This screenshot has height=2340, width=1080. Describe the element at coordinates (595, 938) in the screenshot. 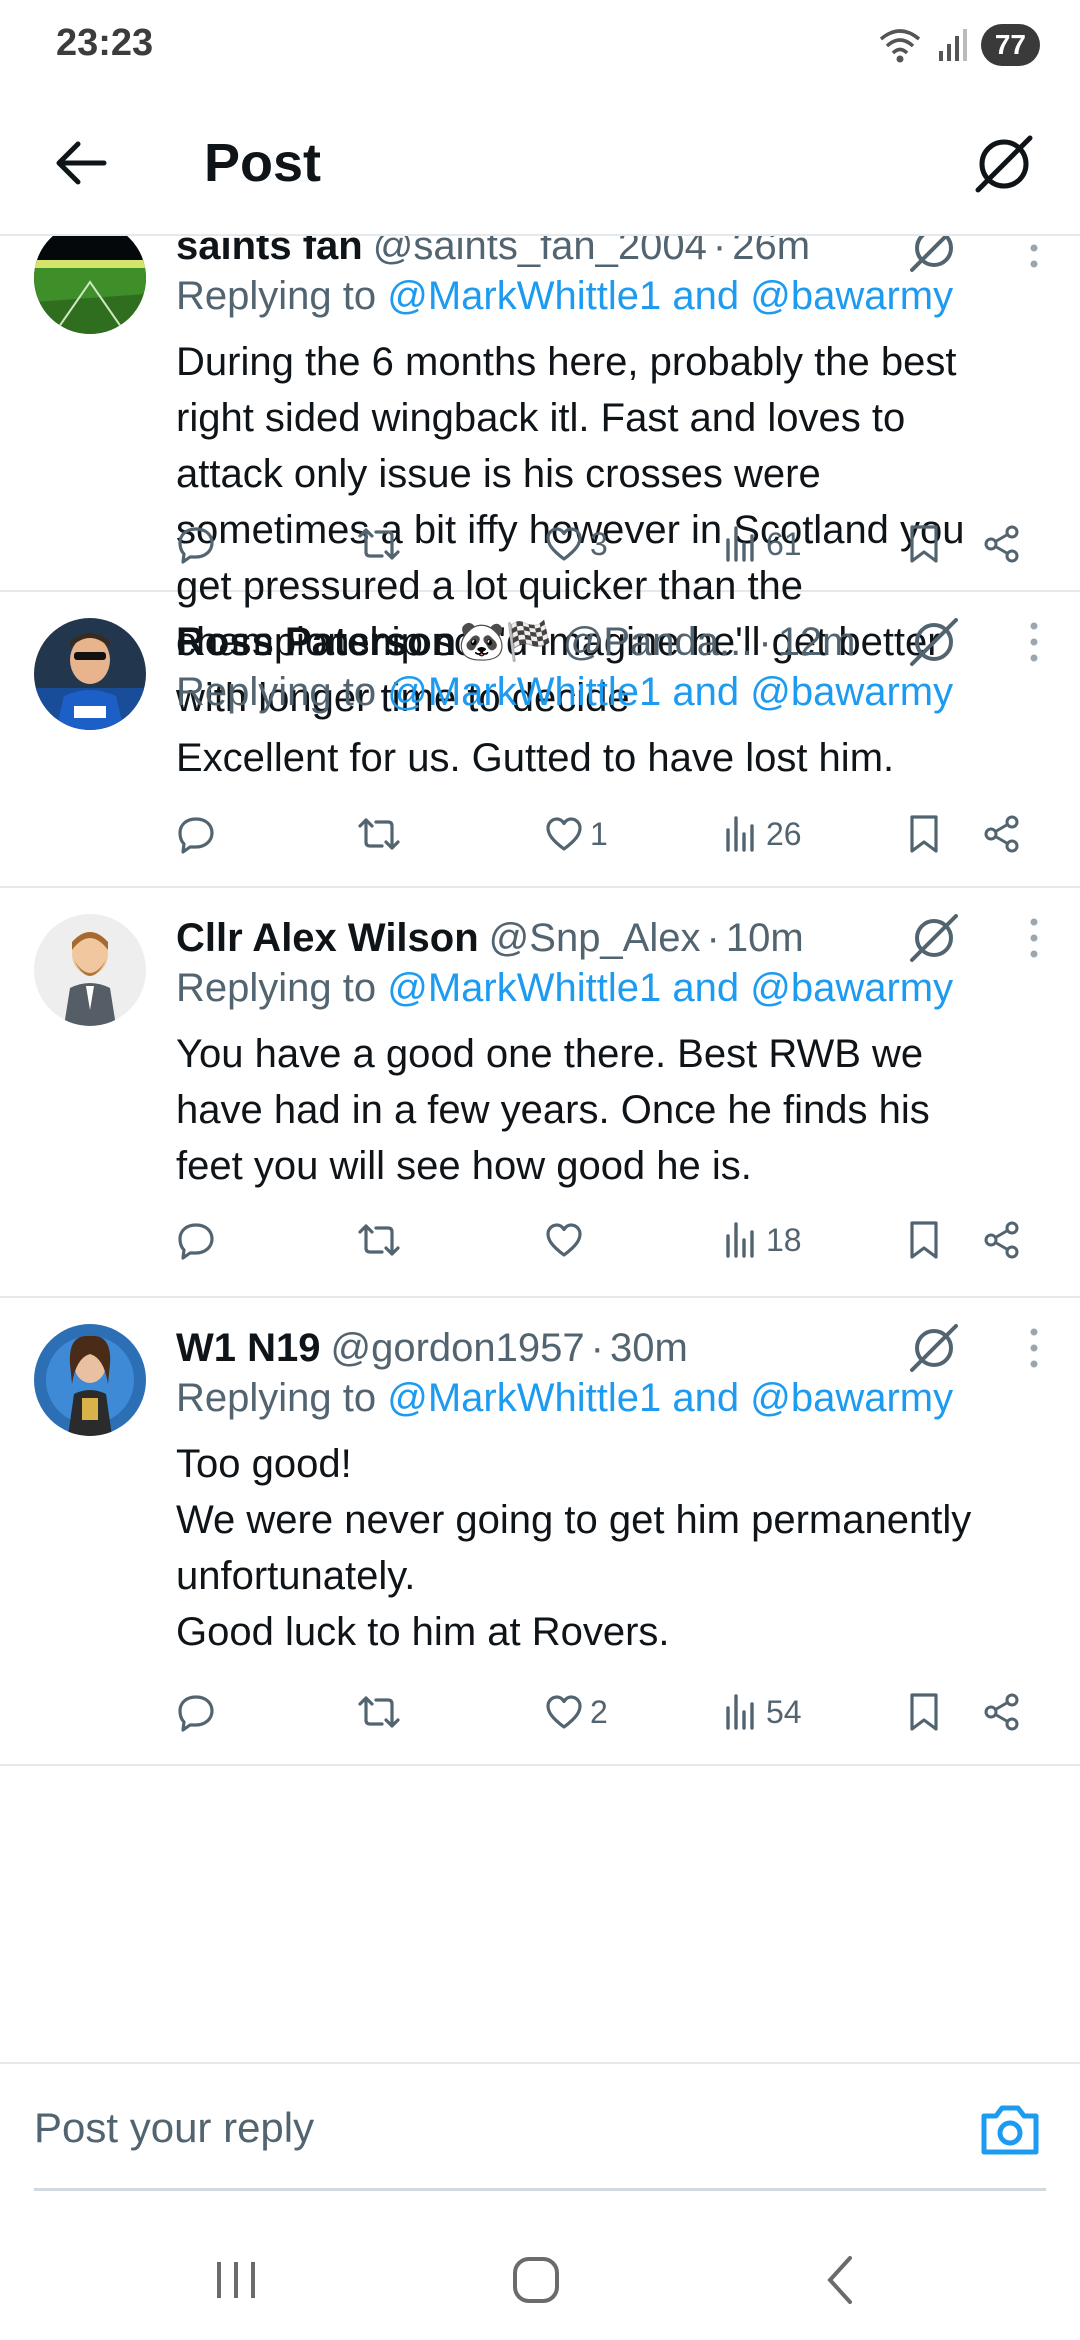

I see `user-handle: @Snp_Alex` at that location.